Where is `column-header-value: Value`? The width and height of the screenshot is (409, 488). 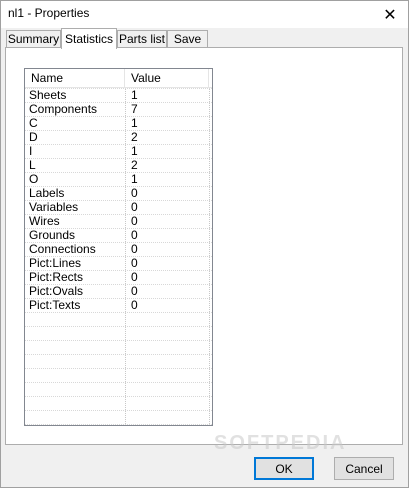 column-header-value: Value is located at coordinates (167, 78).